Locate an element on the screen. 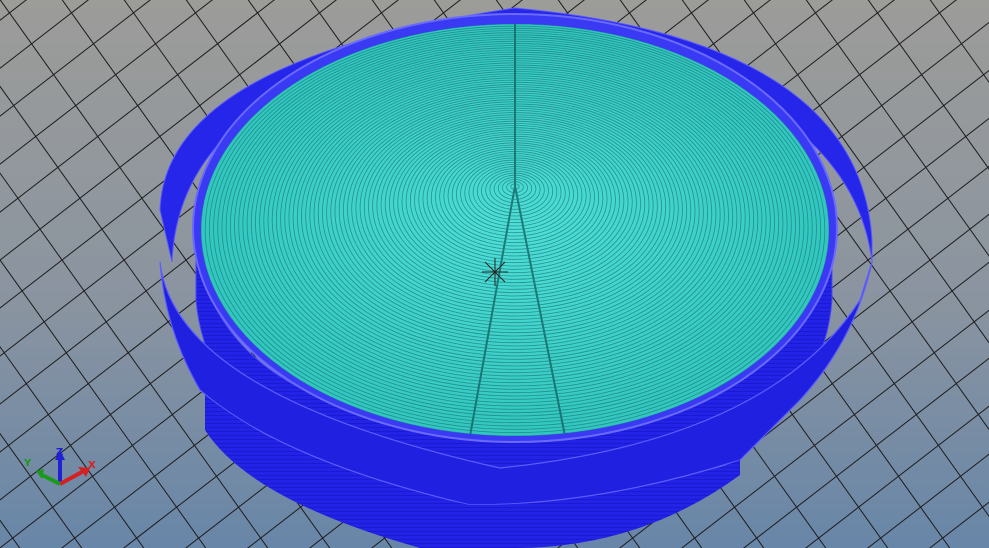 This screenshot has width=989, height=548. origin-marker is located at coordinates (495, 272).